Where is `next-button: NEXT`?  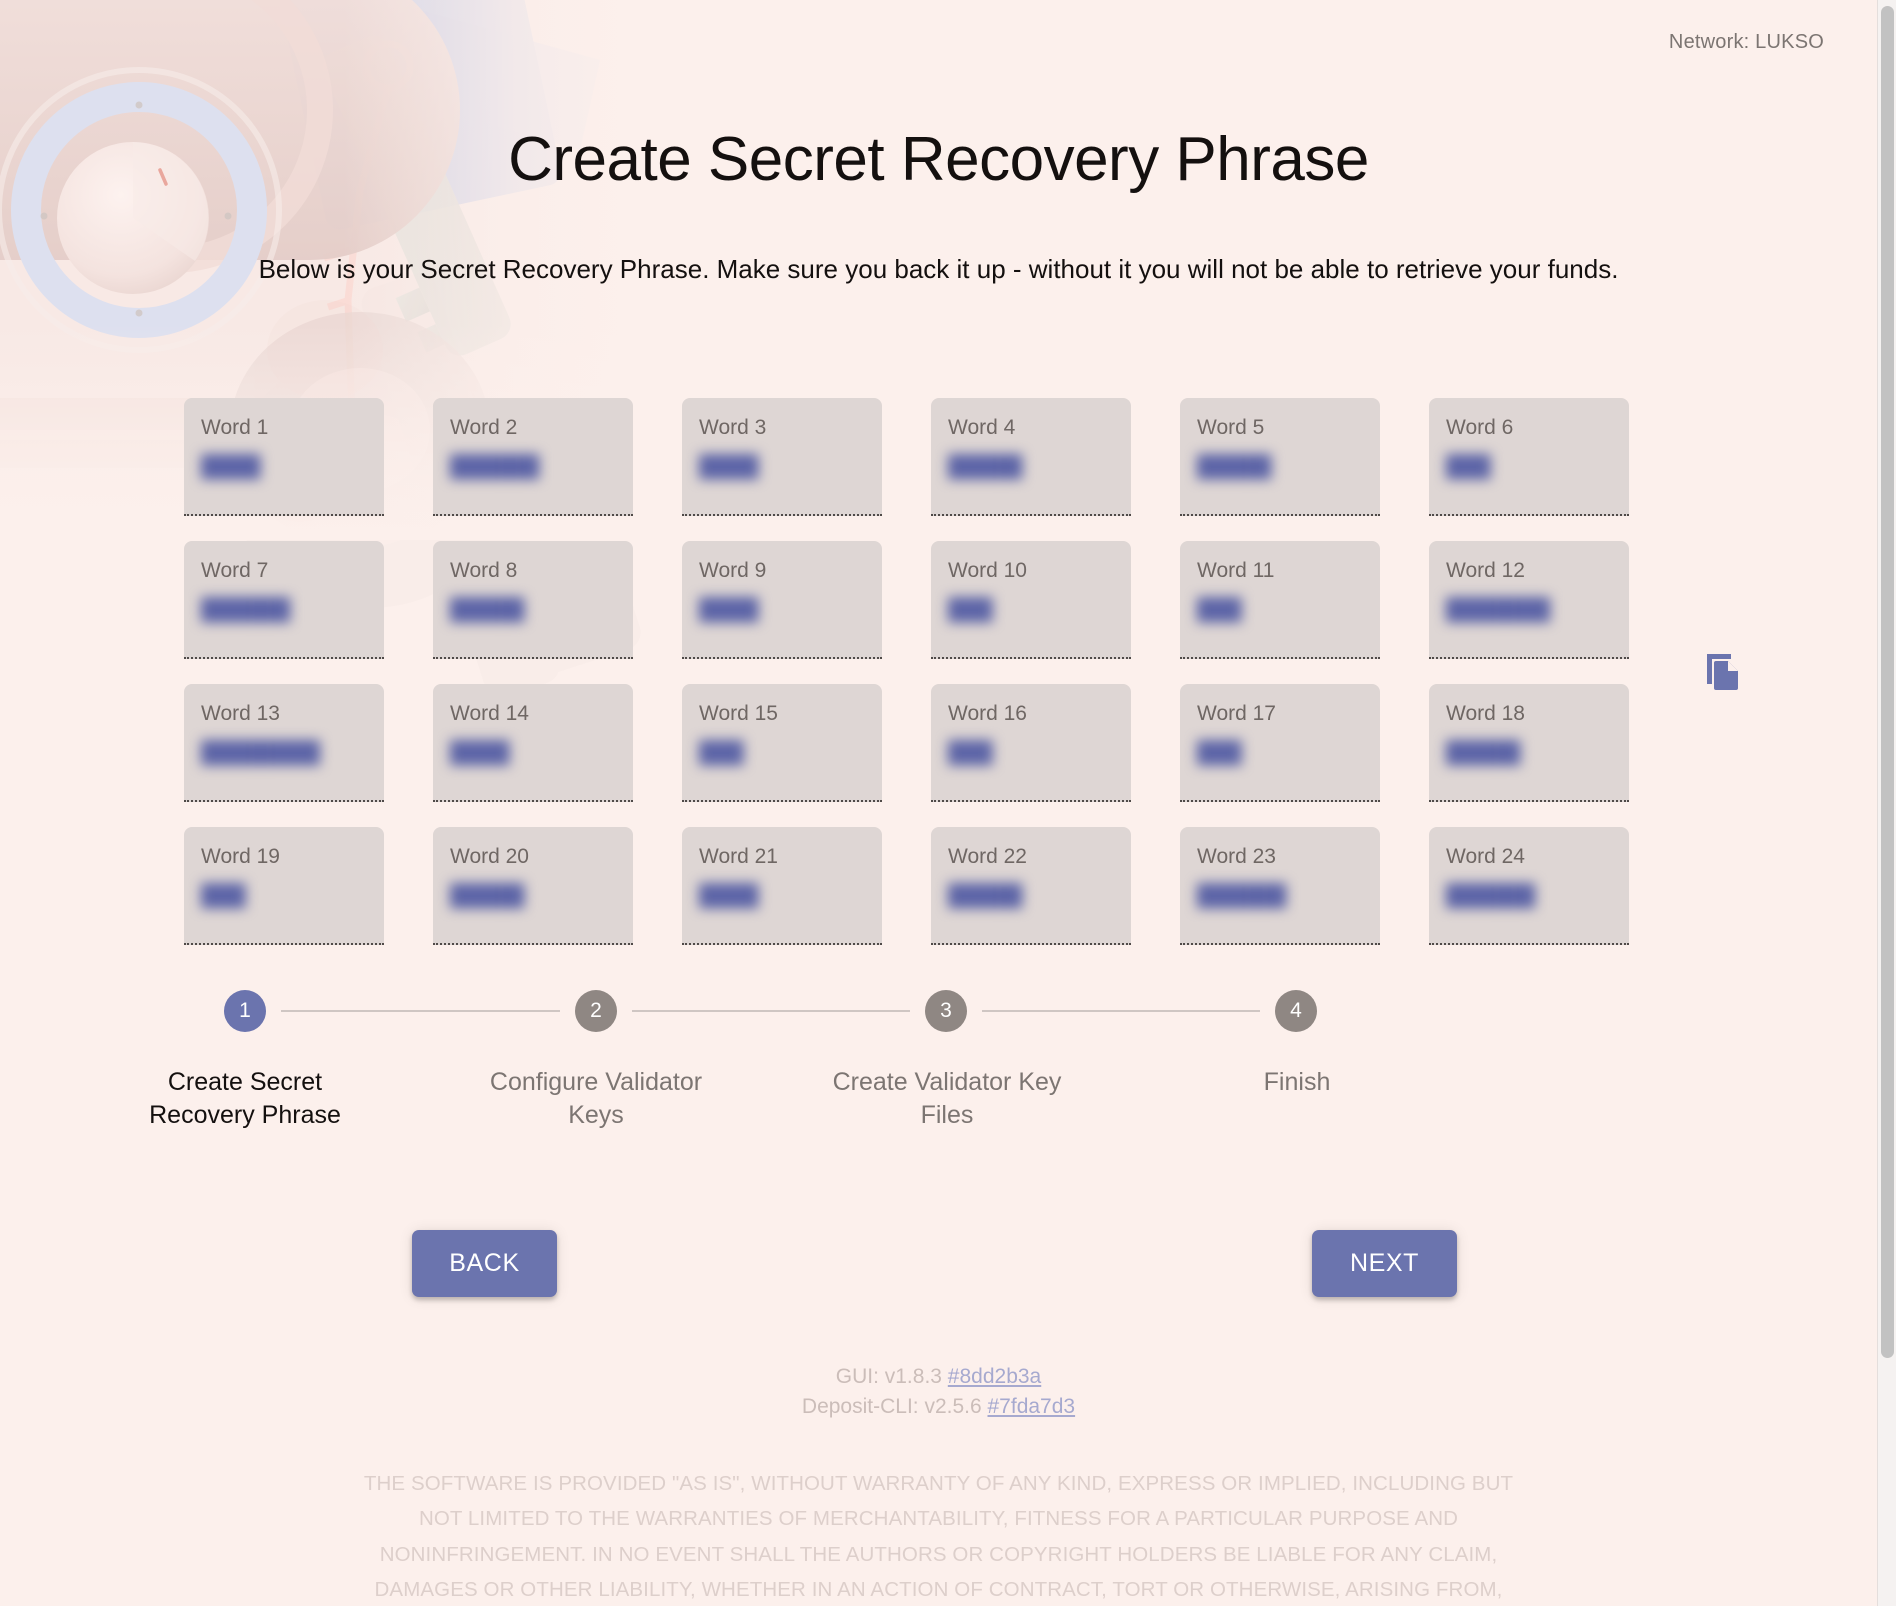 next-button: NEXT is located at coordinates (1384, 1263).